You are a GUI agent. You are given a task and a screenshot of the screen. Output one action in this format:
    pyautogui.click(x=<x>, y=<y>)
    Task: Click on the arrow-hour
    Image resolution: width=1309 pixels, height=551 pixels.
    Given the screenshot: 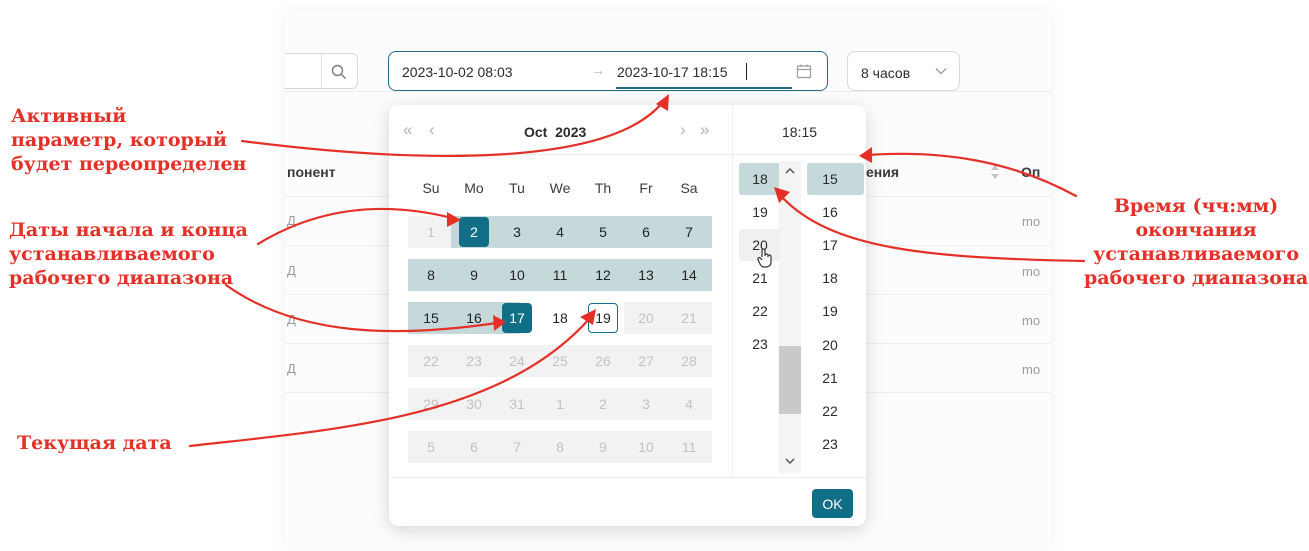 What is the action you would take?
    pyautogui.click(x=932, y=228)
    